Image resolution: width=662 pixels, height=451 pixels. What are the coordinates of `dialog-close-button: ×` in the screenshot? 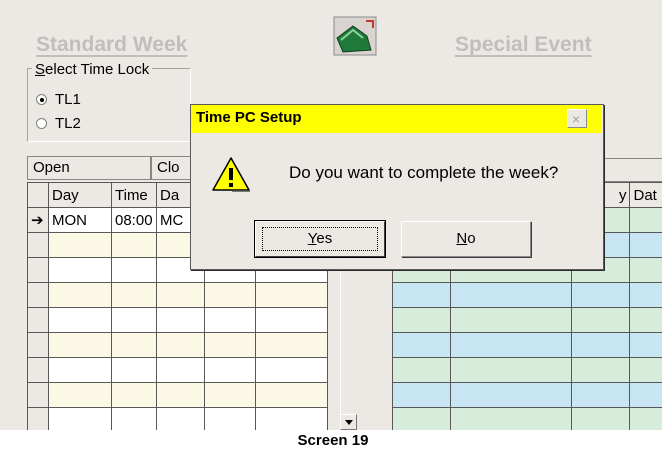 It's located at (577, 118).